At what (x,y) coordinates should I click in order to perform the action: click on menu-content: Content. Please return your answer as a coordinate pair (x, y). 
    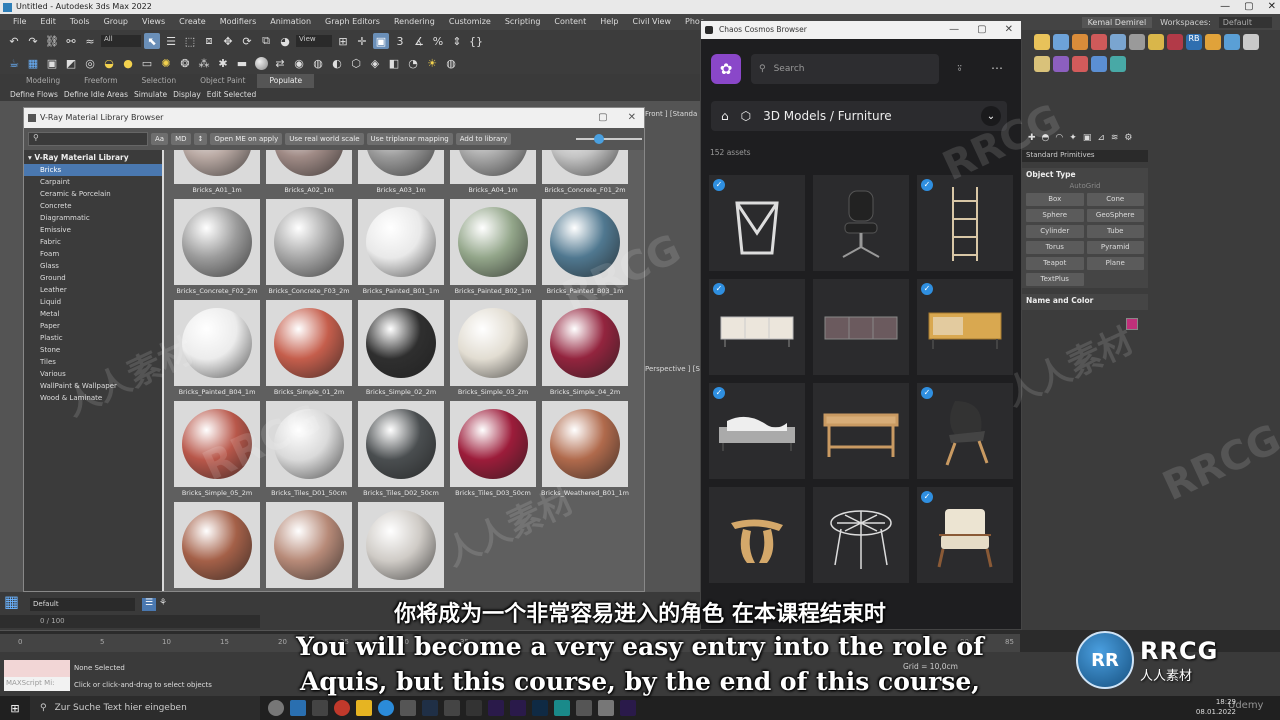
    Looking at the image, I should click on (570, 22).